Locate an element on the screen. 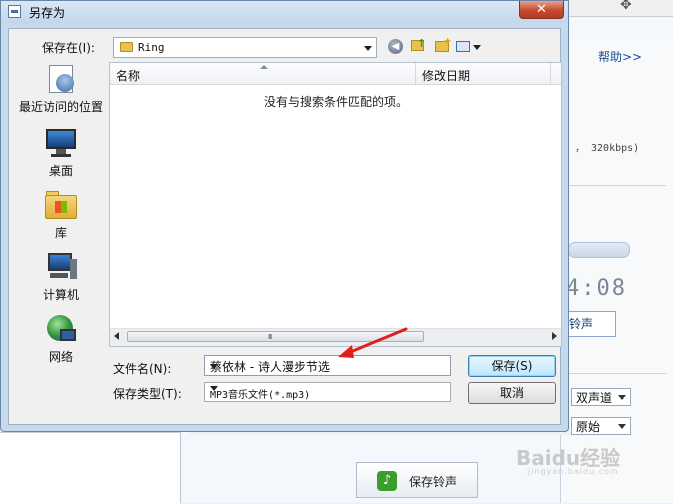  annotation-arrow-icon is located at coordinates (373, 342).